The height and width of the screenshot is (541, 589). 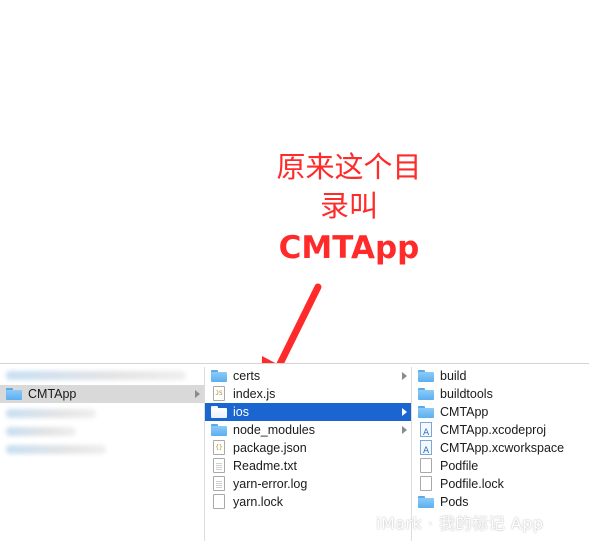 I want to click on finder-item-node-modules: node_modules, so click(x=308, y=430).